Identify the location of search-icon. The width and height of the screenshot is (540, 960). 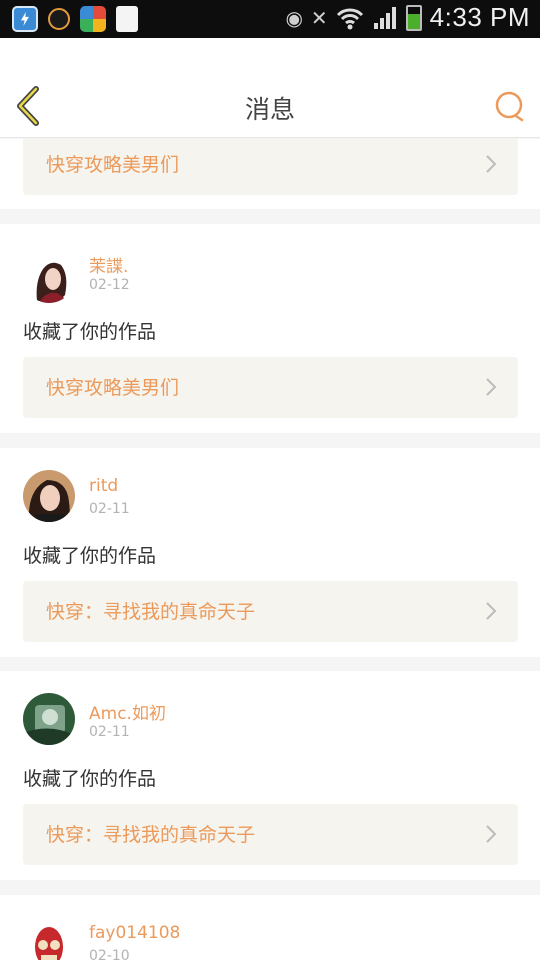
(509, 106).